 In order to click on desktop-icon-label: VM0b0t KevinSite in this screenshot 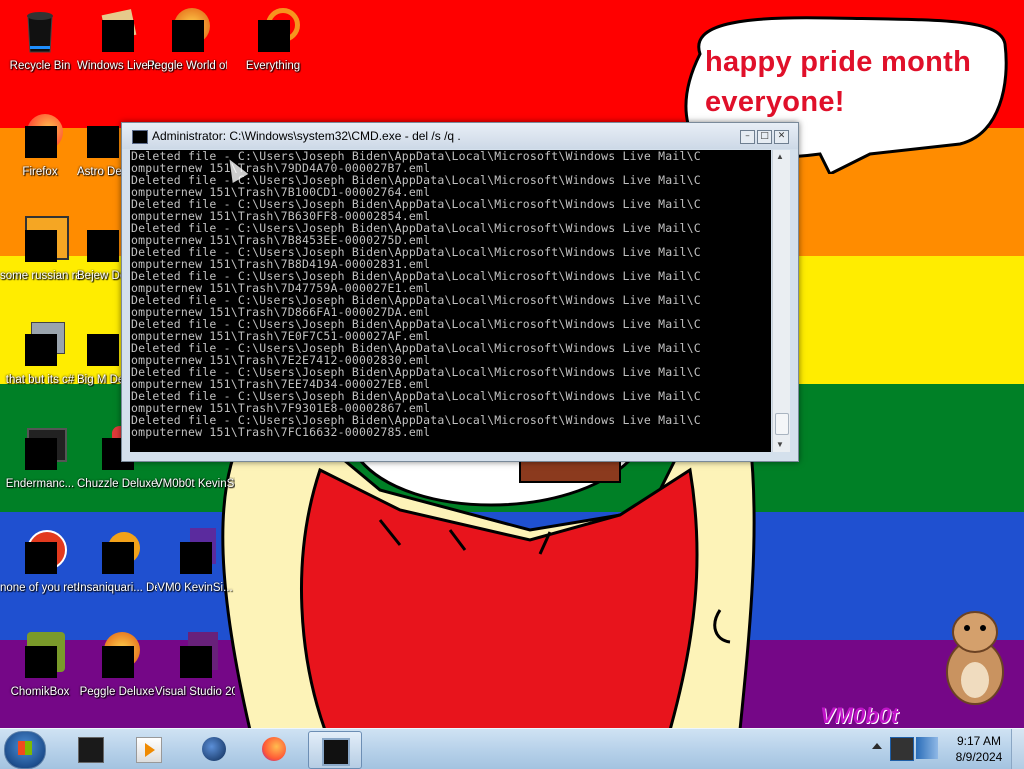, I will do `click(195, 484)`.